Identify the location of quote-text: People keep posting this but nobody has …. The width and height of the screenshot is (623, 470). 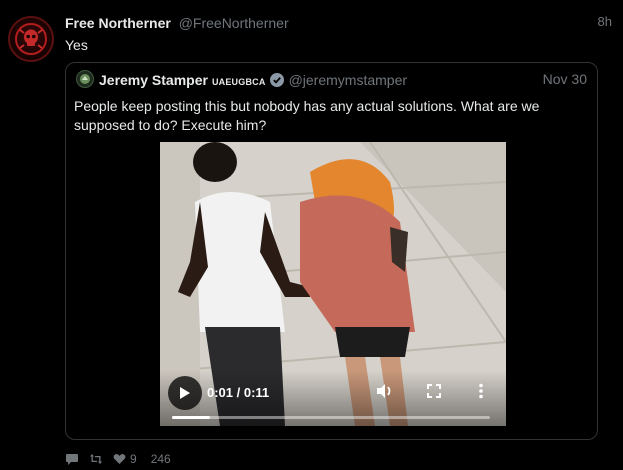
(307, 115).